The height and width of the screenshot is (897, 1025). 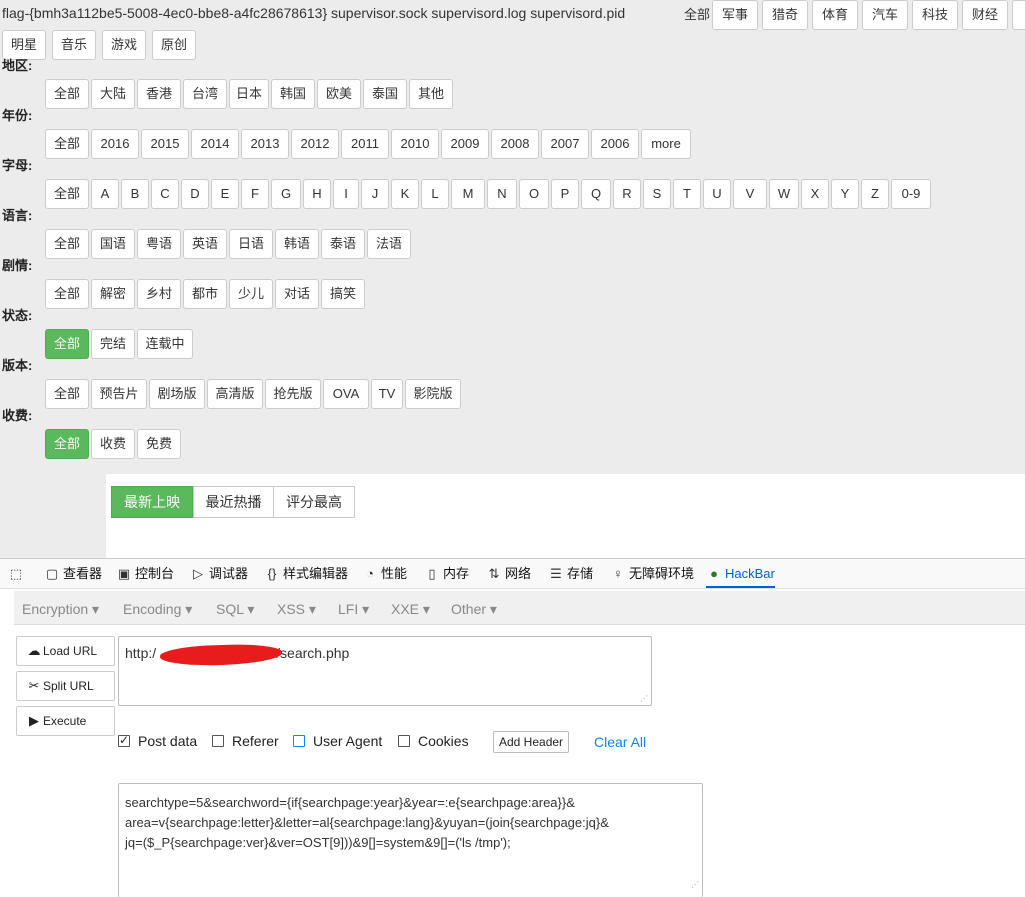 What do you see at coordinates (293, 94) in the screenshot?
I see `filter-area-button: 韩国` at bounding box center [293, 94].